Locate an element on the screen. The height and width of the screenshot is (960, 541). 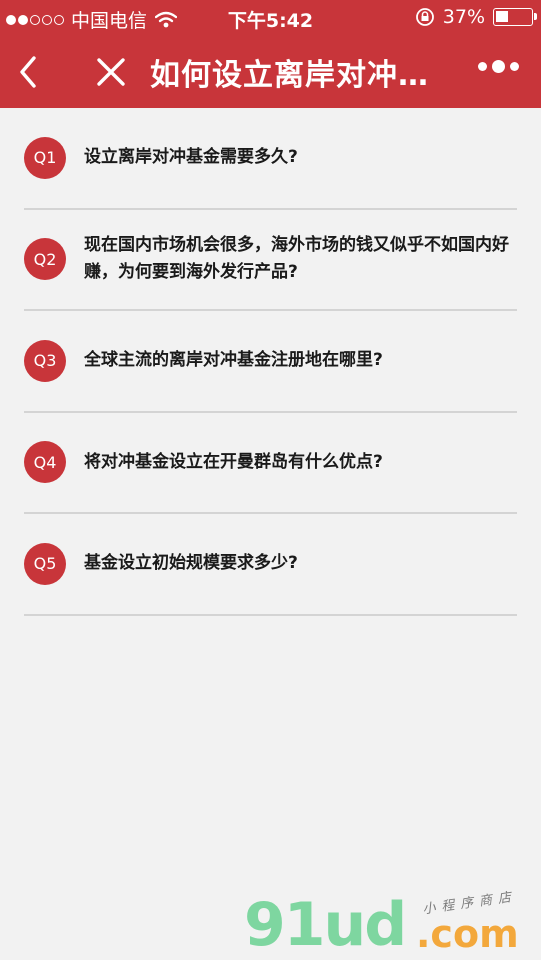
question-text: 全球主流的离岸对冲基金注册地在哪里? is located at coordinates (233, 360).